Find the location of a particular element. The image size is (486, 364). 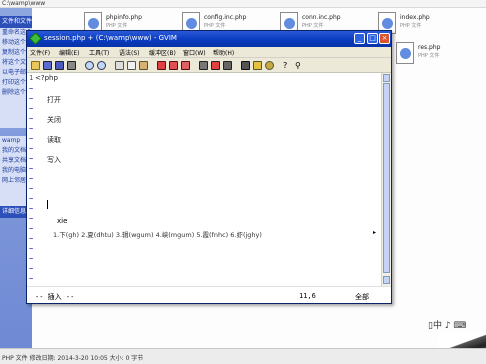

menu-buffers: 缓冲区(B) is located at coordinates (162, 52).